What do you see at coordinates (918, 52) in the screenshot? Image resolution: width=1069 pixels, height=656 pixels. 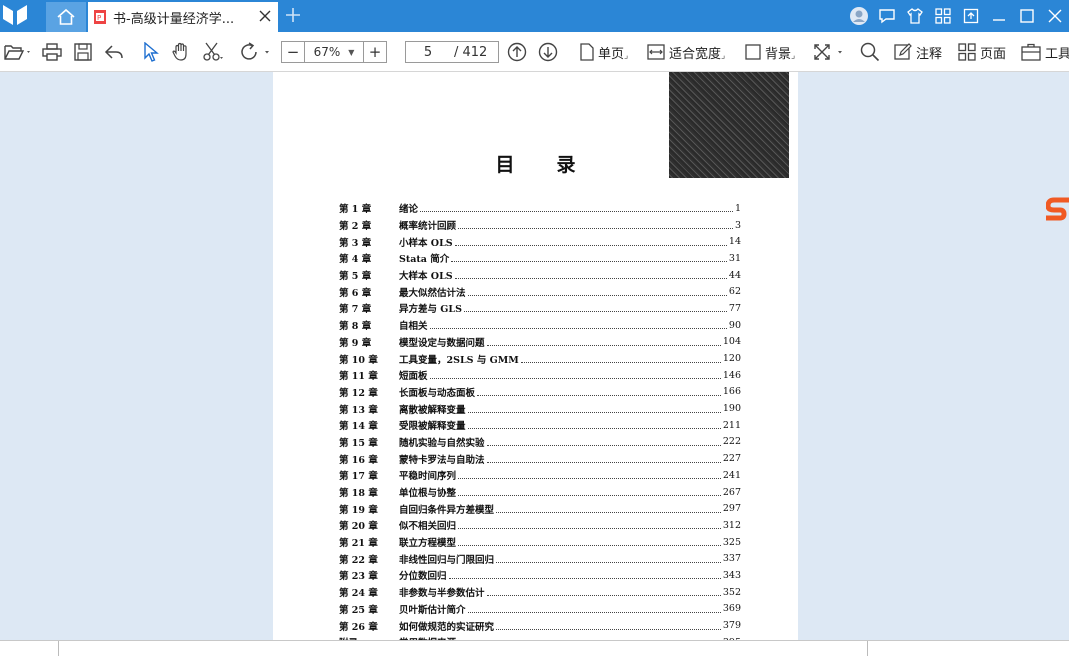 I see `annotate-button: 注释` at bounding box center [918, 52].